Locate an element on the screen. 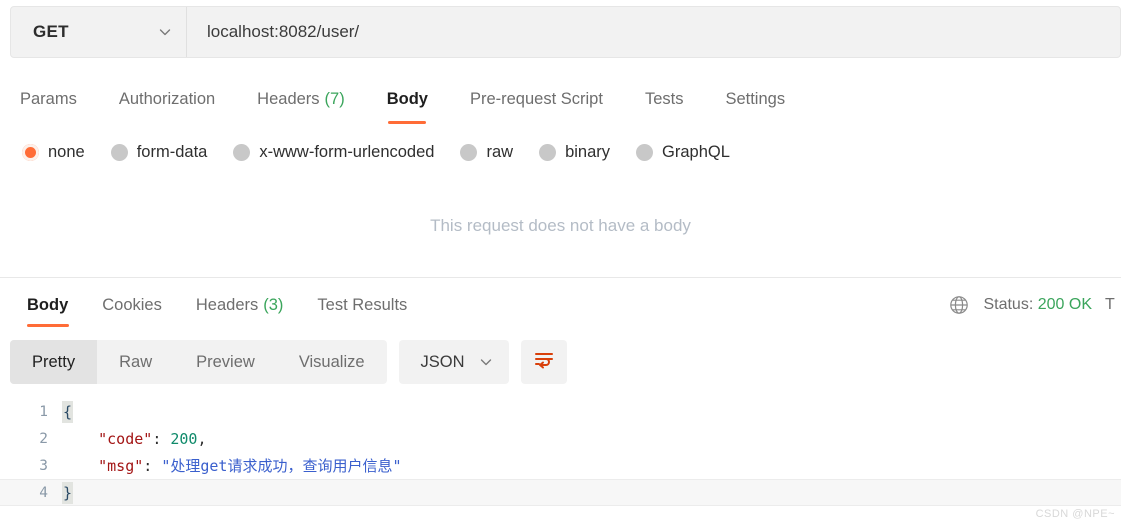 Image resolution: width=1121 pixels, height=522 pixels. response-tab-headers: Headers (3) is located at coordinates (240, 305).